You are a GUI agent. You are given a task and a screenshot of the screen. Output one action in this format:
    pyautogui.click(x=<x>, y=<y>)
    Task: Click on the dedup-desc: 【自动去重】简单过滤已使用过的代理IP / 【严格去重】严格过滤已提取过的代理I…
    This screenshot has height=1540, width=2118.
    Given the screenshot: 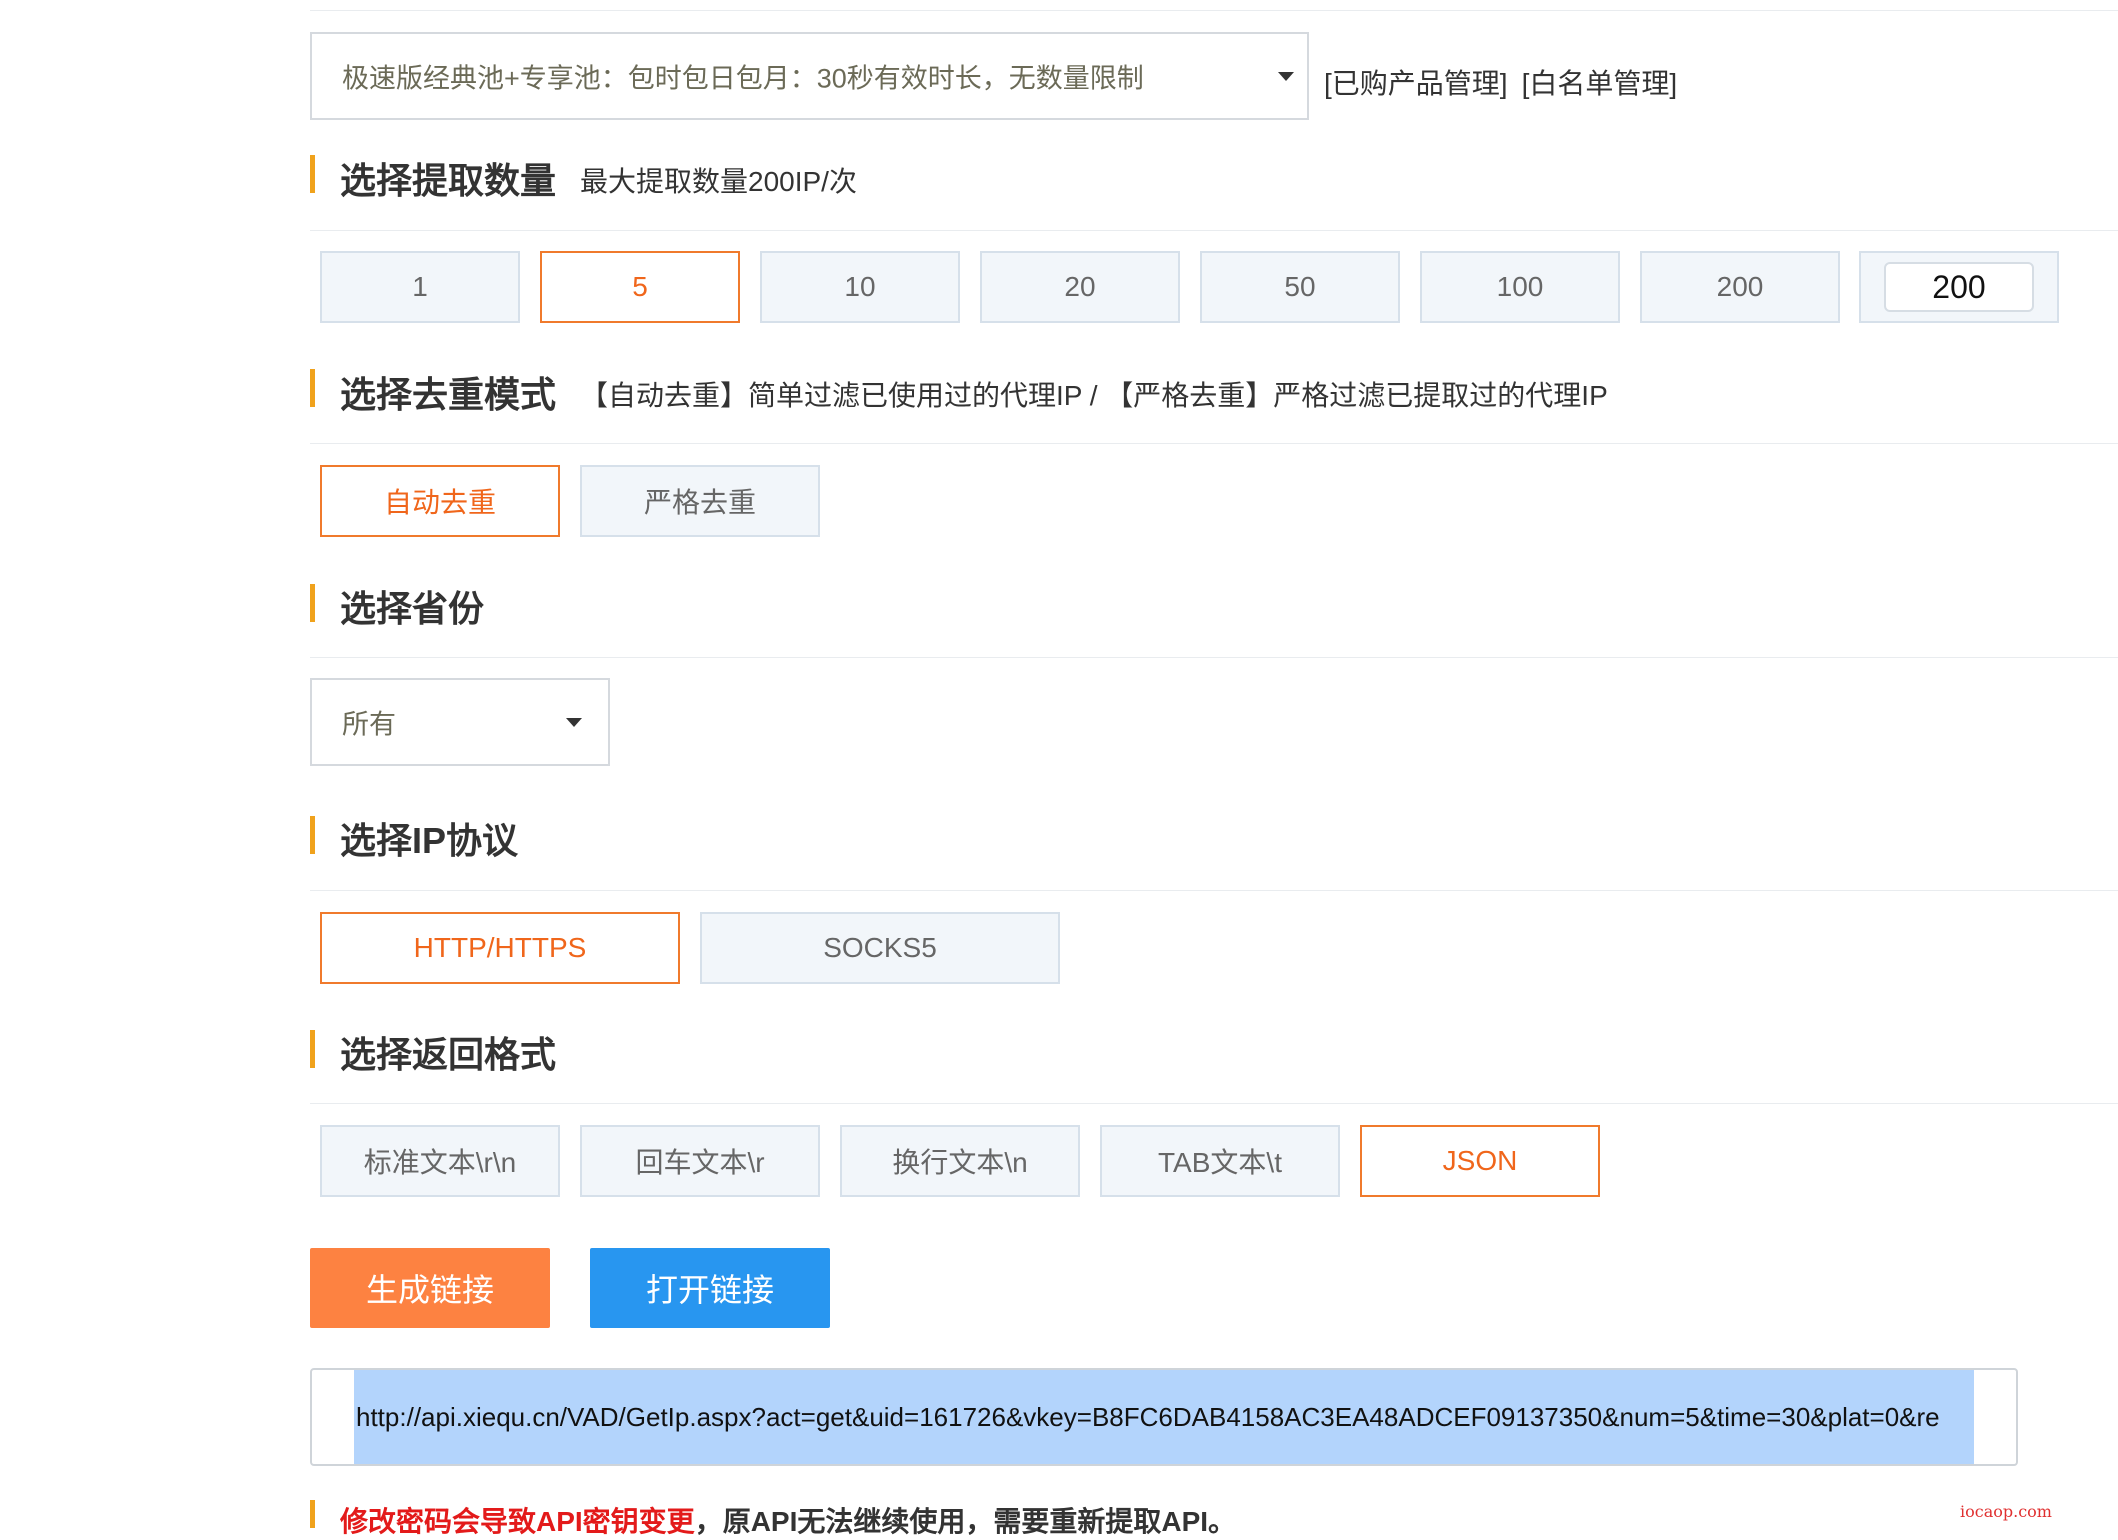 What is the action you would take?
    pyautogui.click(x=1094, y=395)
    